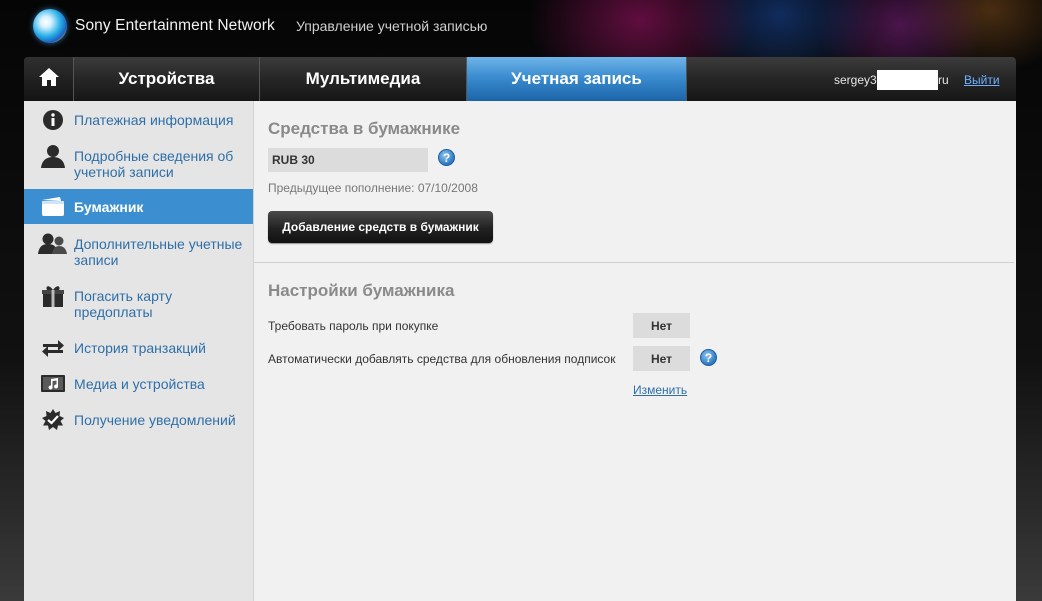  Describe the element at coordinates (53, 348) in the screenshot. I see `transfer-arrows-icon` at that location.